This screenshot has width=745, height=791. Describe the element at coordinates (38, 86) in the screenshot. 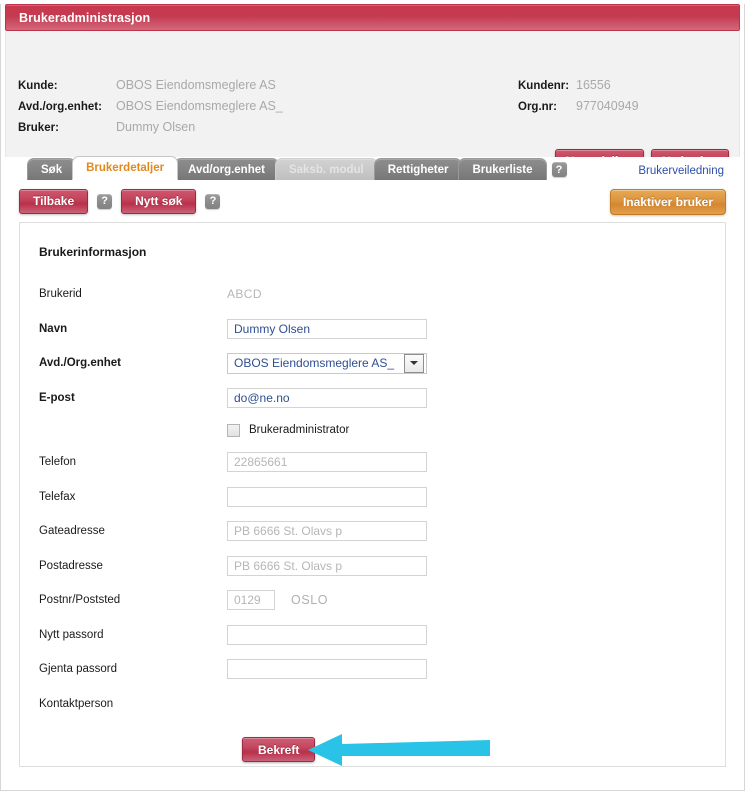

I see `info-label-kunde: Kunde:` at that location.